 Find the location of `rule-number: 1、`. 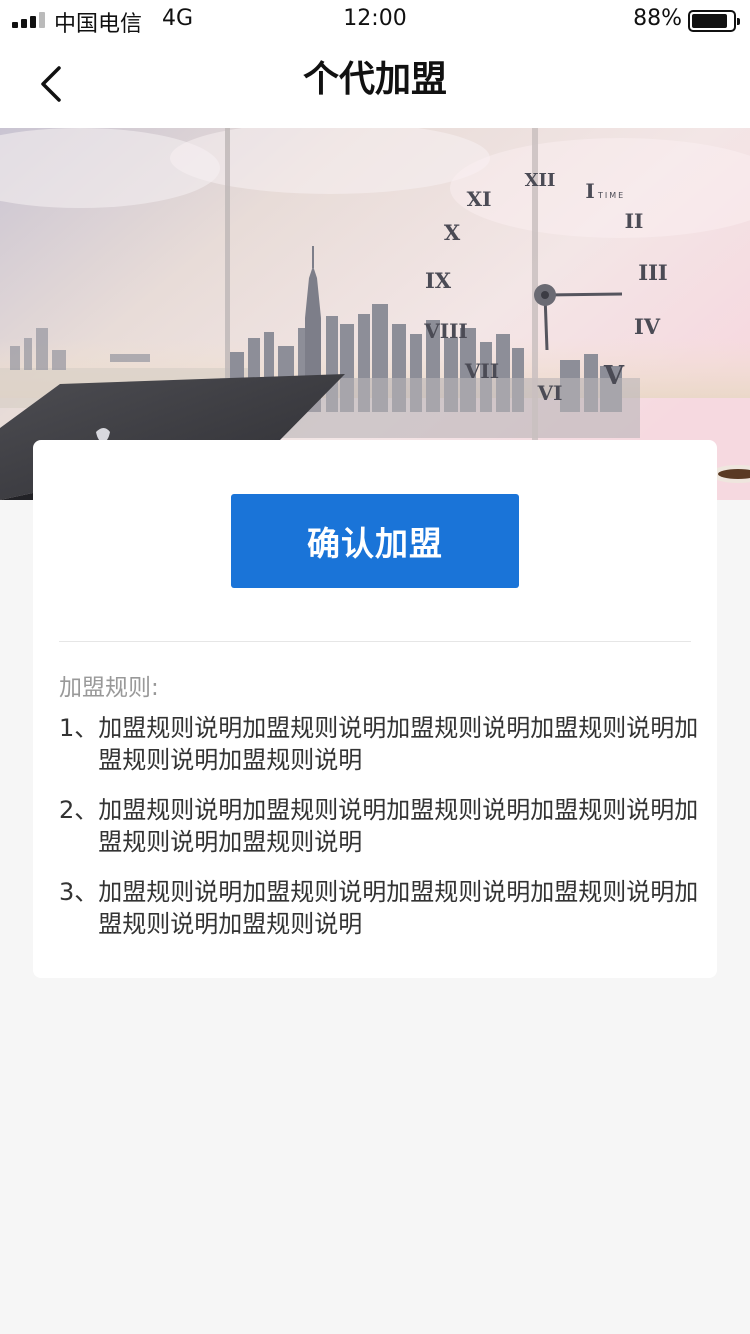

rule-number: 1、 is located at coordinates (79, 728).